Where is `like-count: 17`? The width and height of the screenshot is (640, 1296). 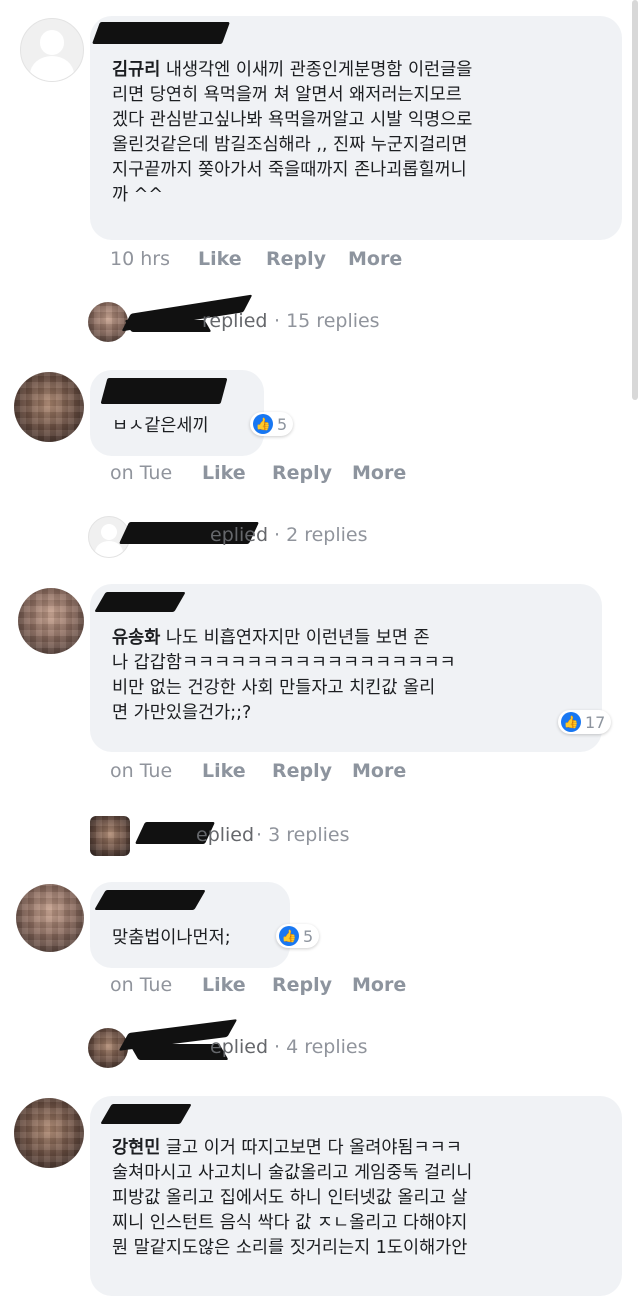
like-count: 17 is located at coordinates (595, 722).